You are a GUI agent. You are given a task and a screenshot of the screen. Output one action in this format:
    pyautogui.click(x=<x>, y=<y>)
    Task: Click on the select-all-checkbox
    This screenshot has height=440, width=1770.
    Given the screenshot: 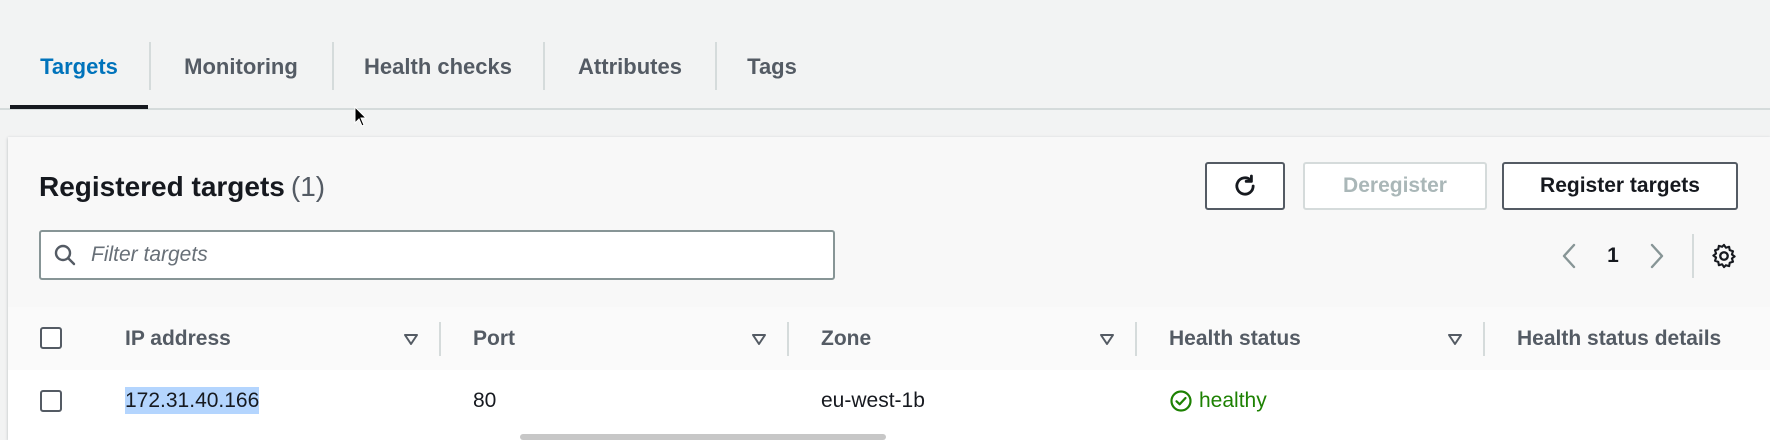 What is the action you would take?
    pyautogui.click(x=51, y=338)
    